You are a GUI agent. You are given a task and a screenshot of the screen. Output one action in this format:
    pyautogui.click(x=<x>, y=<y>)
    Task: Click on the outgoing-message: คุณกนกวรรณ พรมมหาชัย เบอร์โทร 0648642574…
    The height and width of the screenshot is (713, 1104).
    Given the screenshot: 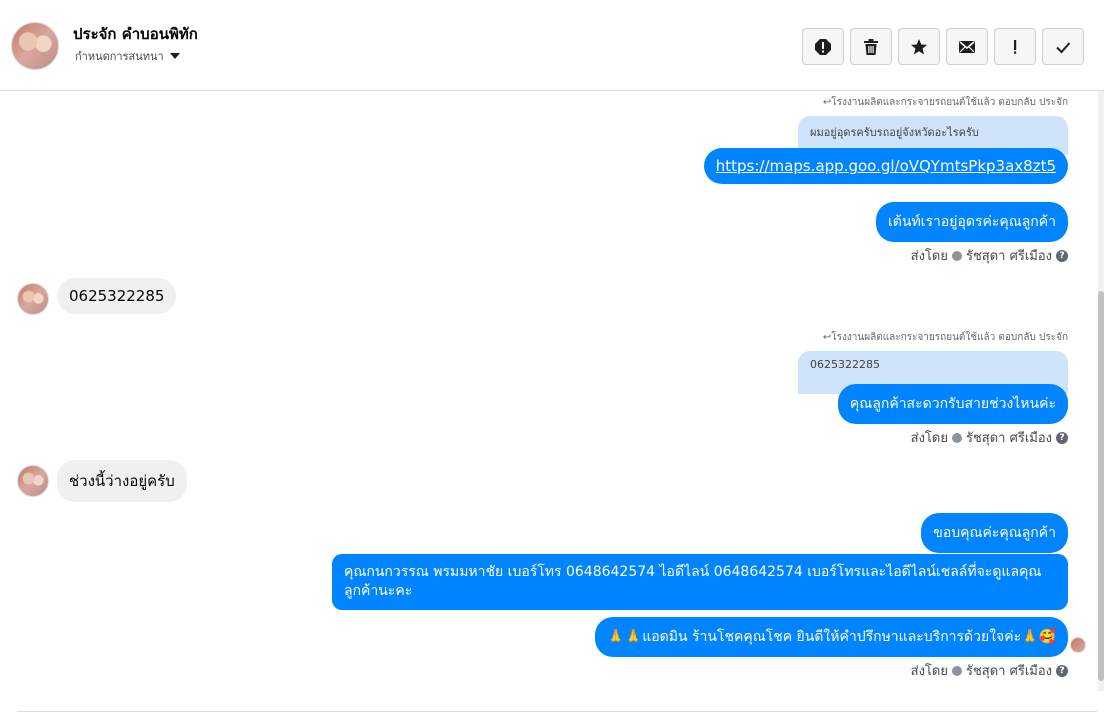 What is the action you would take?
    pyautogui.click(x=700, y=582)
    